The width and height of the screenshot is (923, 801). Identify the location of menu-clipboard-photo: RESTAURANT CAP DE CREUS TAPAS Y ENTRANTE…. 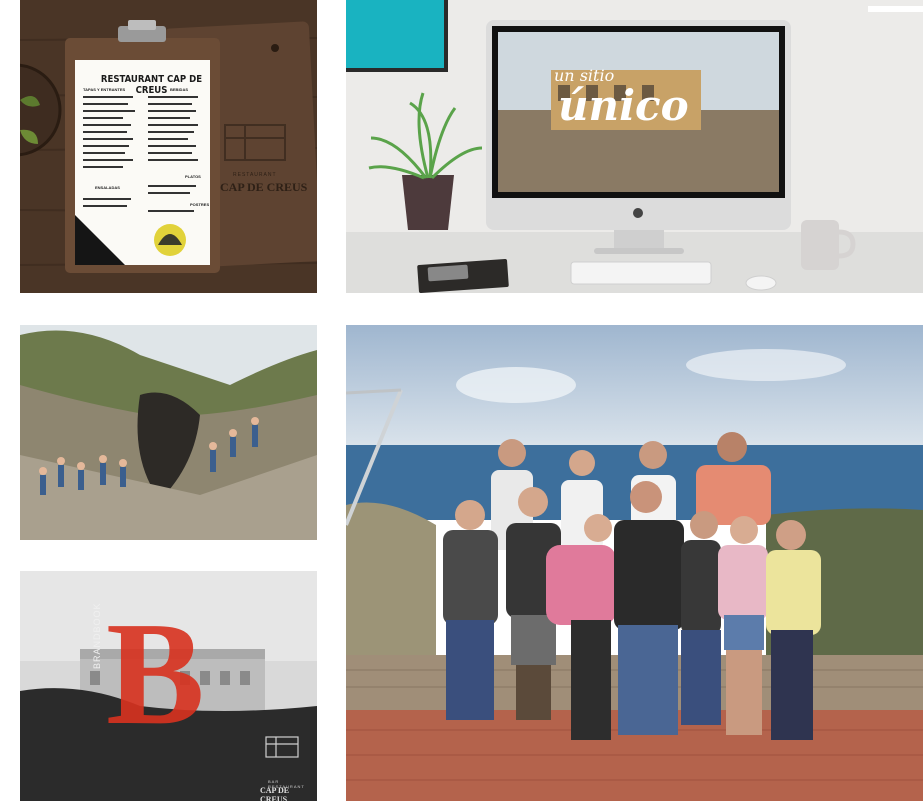
(168, 146).